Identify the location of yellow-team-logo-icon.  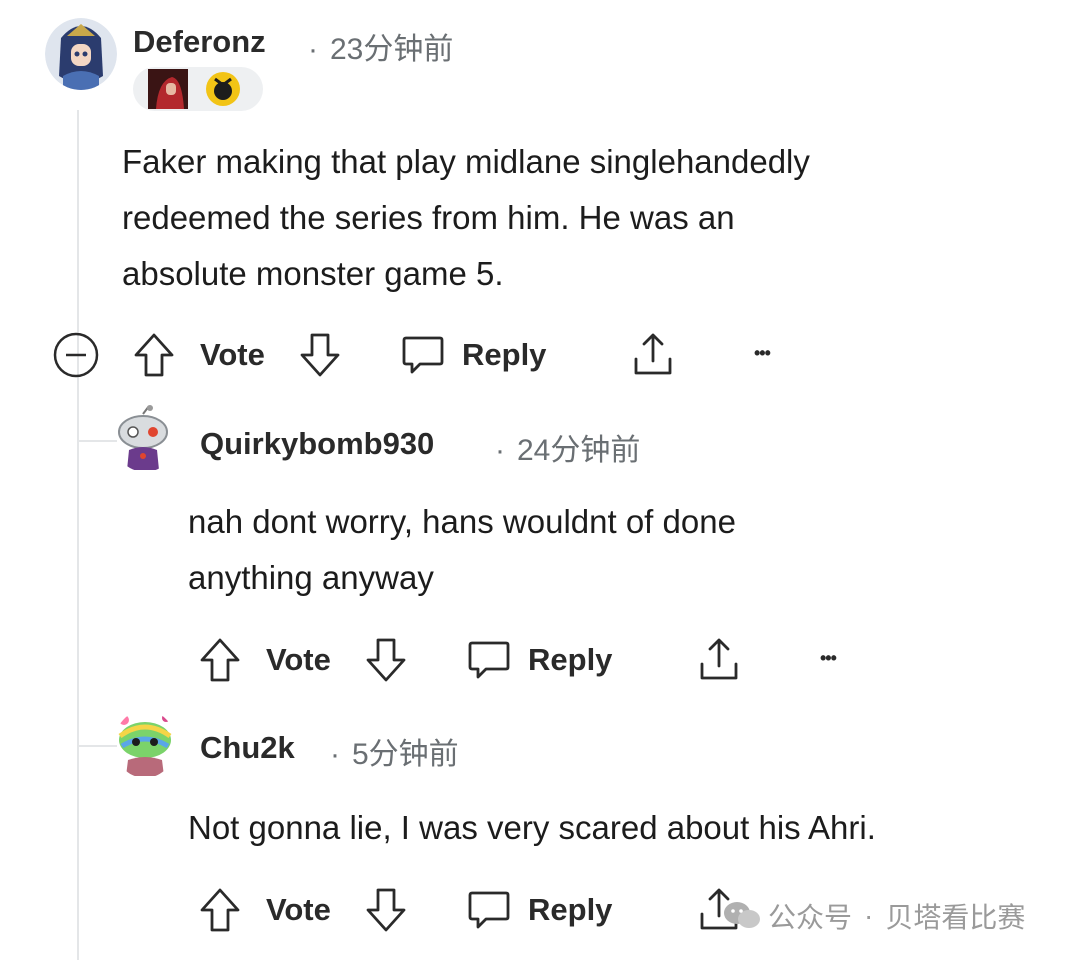
(223, 89).